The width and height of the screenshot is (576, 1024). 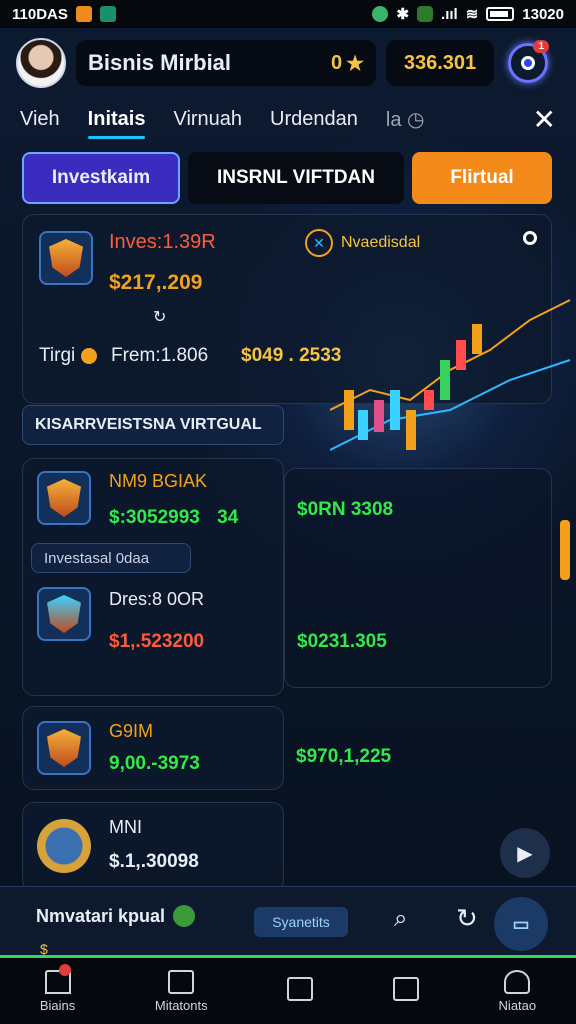 I want to click on app-header: Bisnis Mirbial 0 ★ 336.301 1, so click(x=288, y=63).